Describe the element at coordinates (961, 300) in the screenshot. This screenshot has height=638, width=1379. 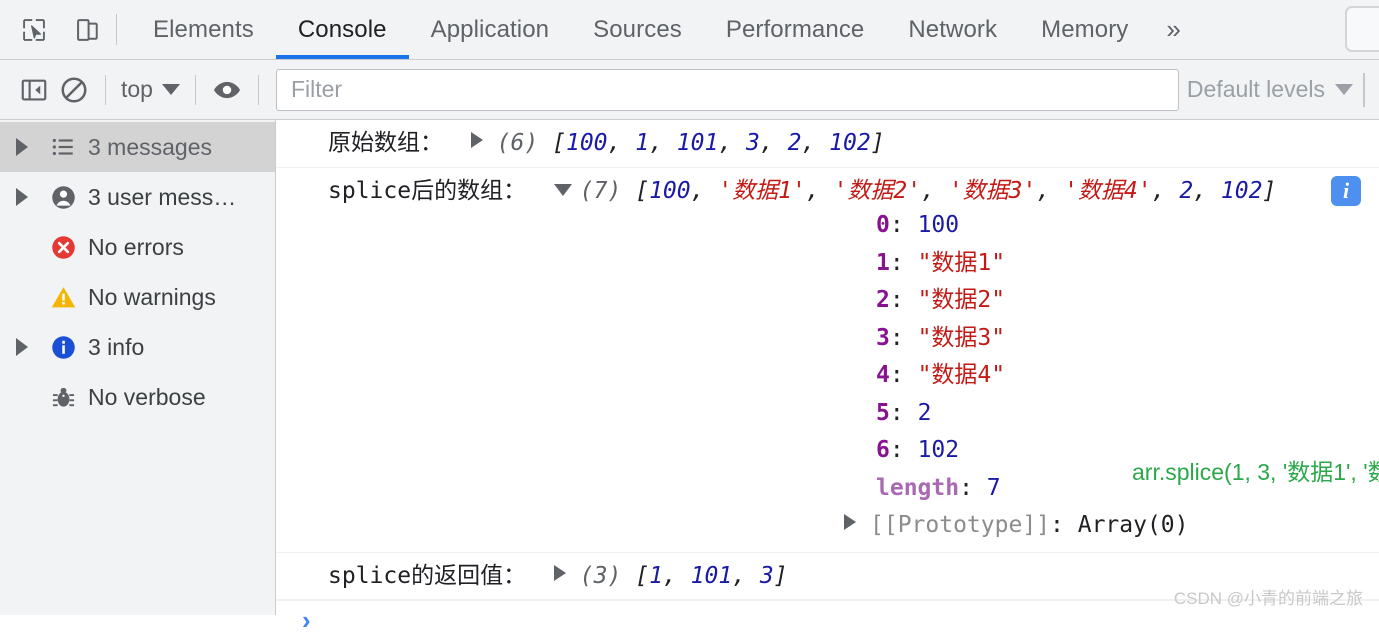
I see `property-value: "数据2"` at that location.